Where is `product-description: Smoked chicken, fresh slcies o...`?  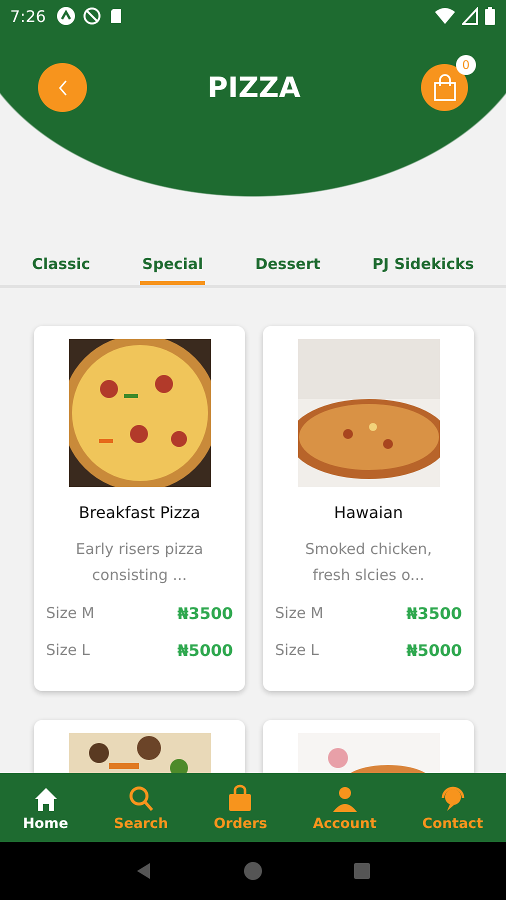
product-description: Smoked chicken, fresh slcies o... is located at coordinates (368, 562).